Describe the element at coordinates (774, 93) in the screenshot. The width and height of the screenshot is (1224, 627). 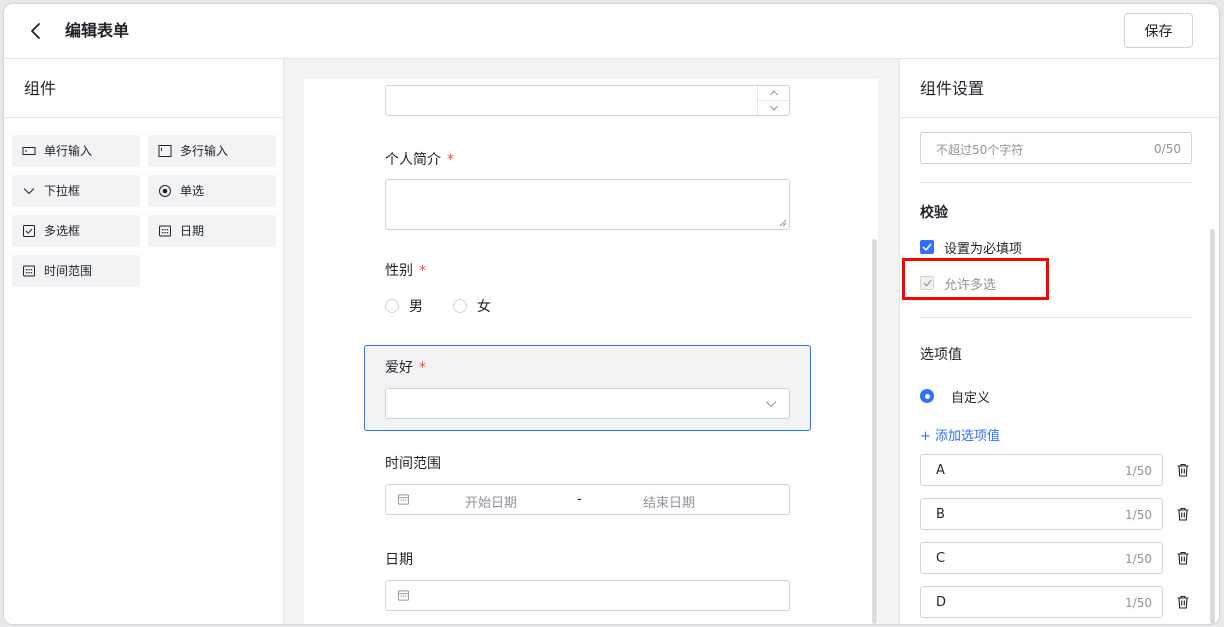
I see `stepper-up-icon` at that location.